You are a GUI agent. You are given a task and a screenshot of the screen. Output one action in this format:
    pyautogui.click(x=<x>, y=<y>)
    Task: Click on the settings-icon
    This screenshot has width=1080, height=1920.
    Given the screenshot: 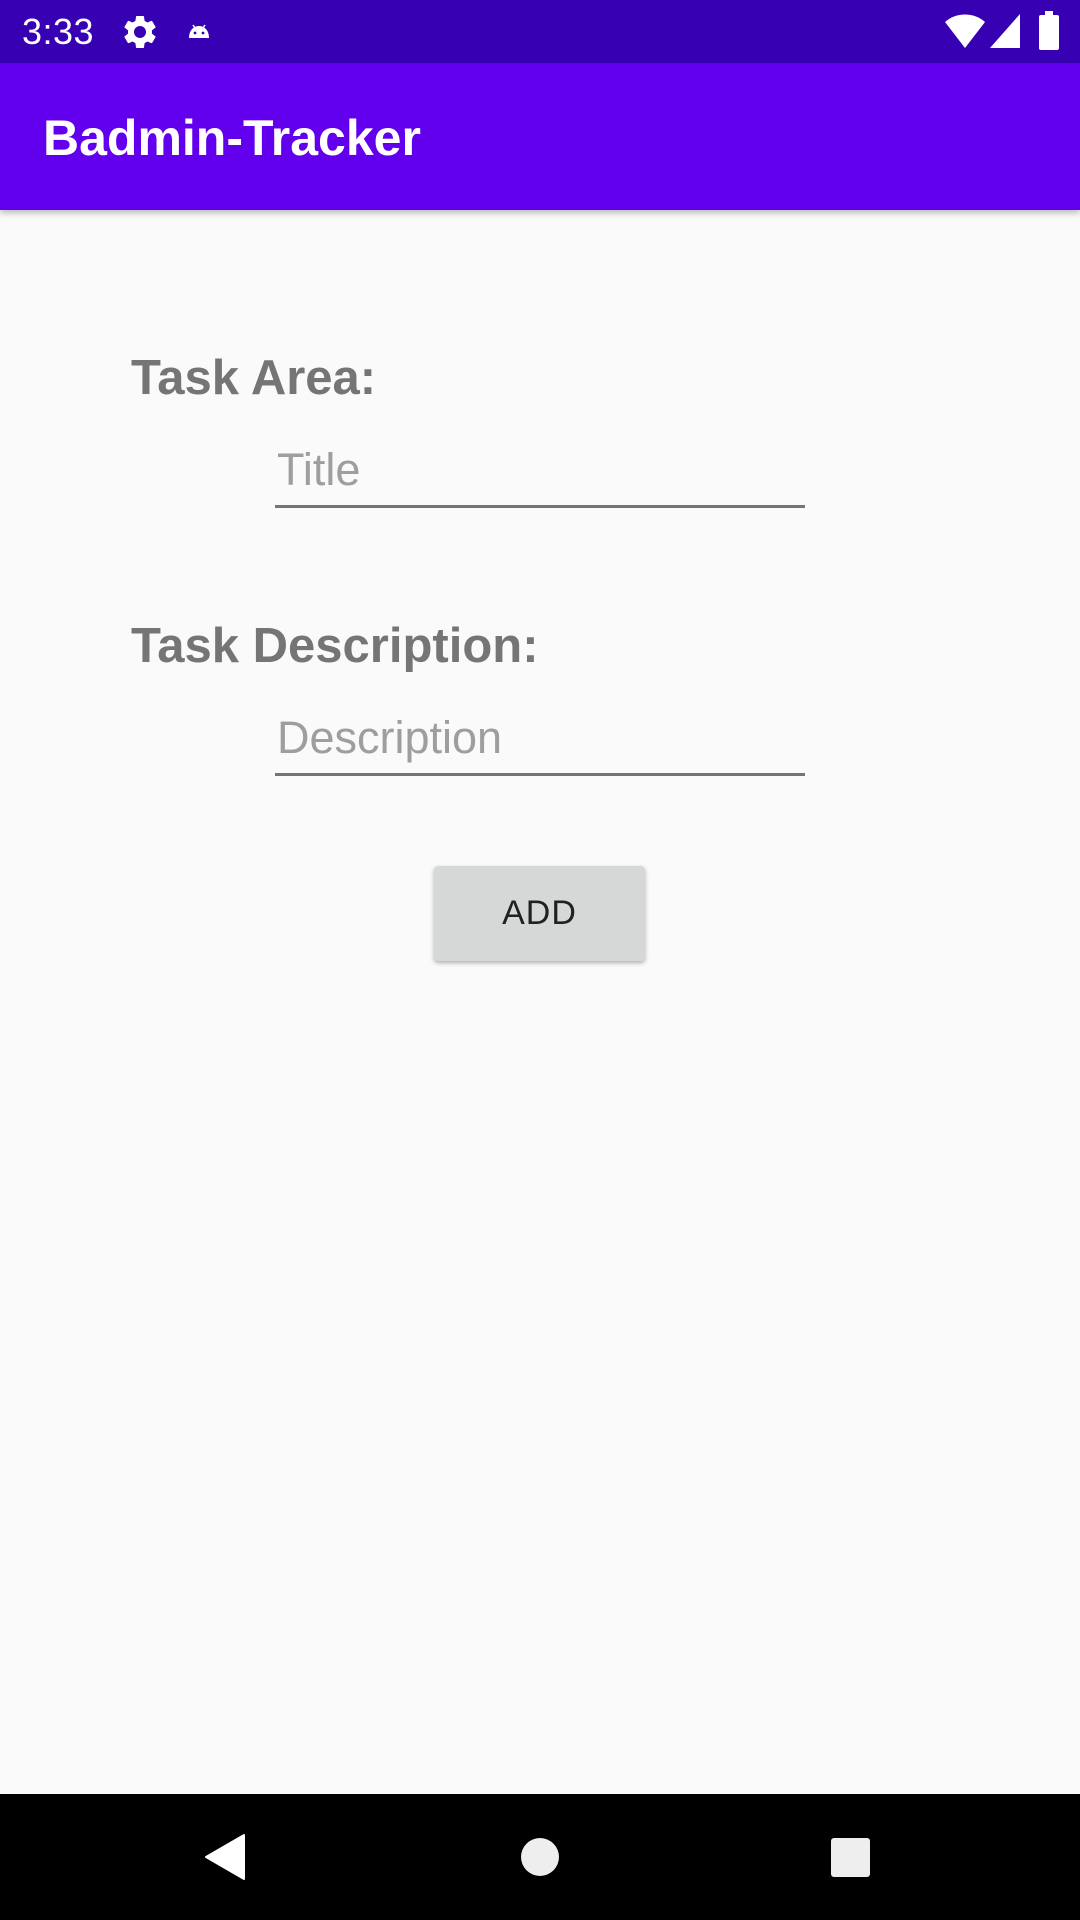 What is the action you would take?
    pyautogui.click(x=140, y=31)
    